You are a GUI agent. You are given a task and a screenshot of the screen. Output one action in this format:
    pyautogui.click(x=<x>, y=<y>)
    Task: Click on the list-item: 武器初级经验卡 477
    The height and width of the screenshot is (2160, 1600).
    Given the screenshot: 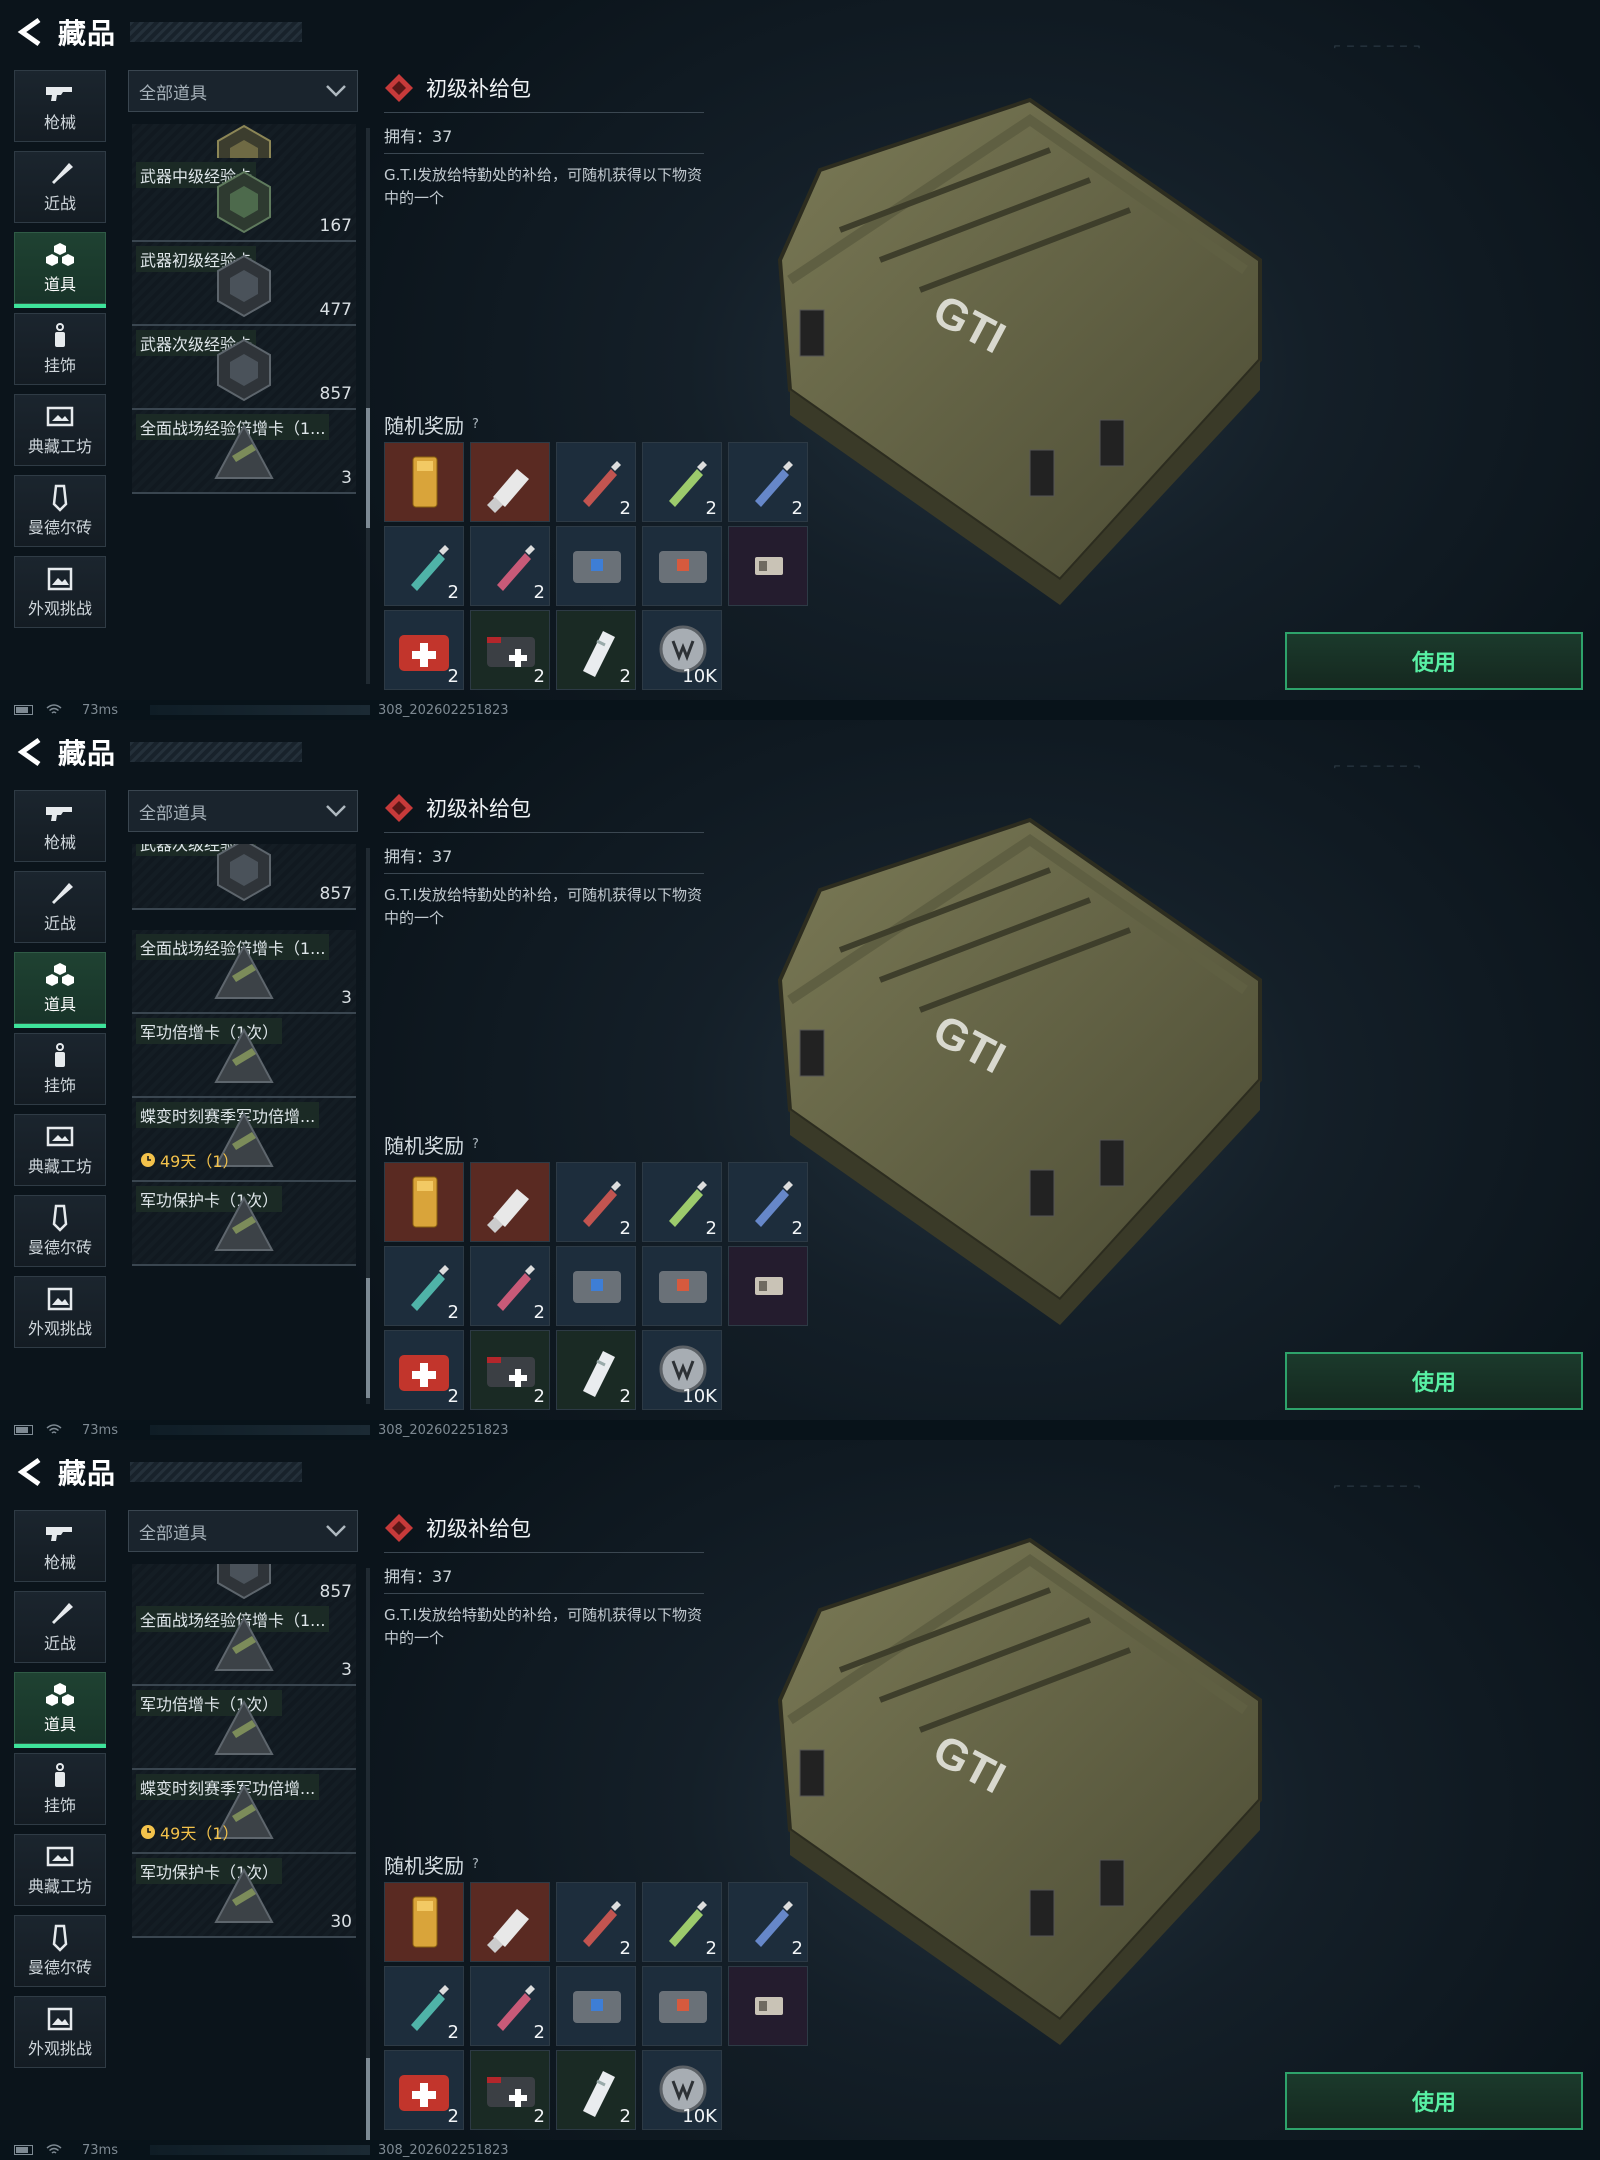 What is the action you would take?
    pyautogui.click(x=244, y=284)
    